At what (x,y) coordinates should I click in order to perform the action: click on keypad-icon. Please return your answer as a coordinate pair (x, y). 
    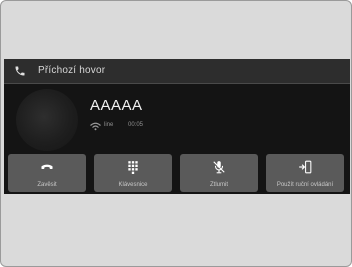
    Looking at the image, I should click on (133, 167).